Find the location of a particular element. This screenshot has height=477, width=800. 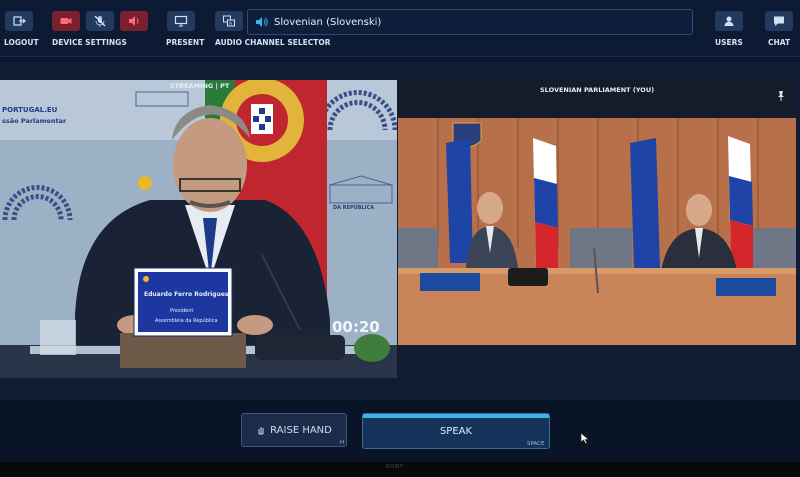

camera-off-icon is located at coordinates (66, 21).